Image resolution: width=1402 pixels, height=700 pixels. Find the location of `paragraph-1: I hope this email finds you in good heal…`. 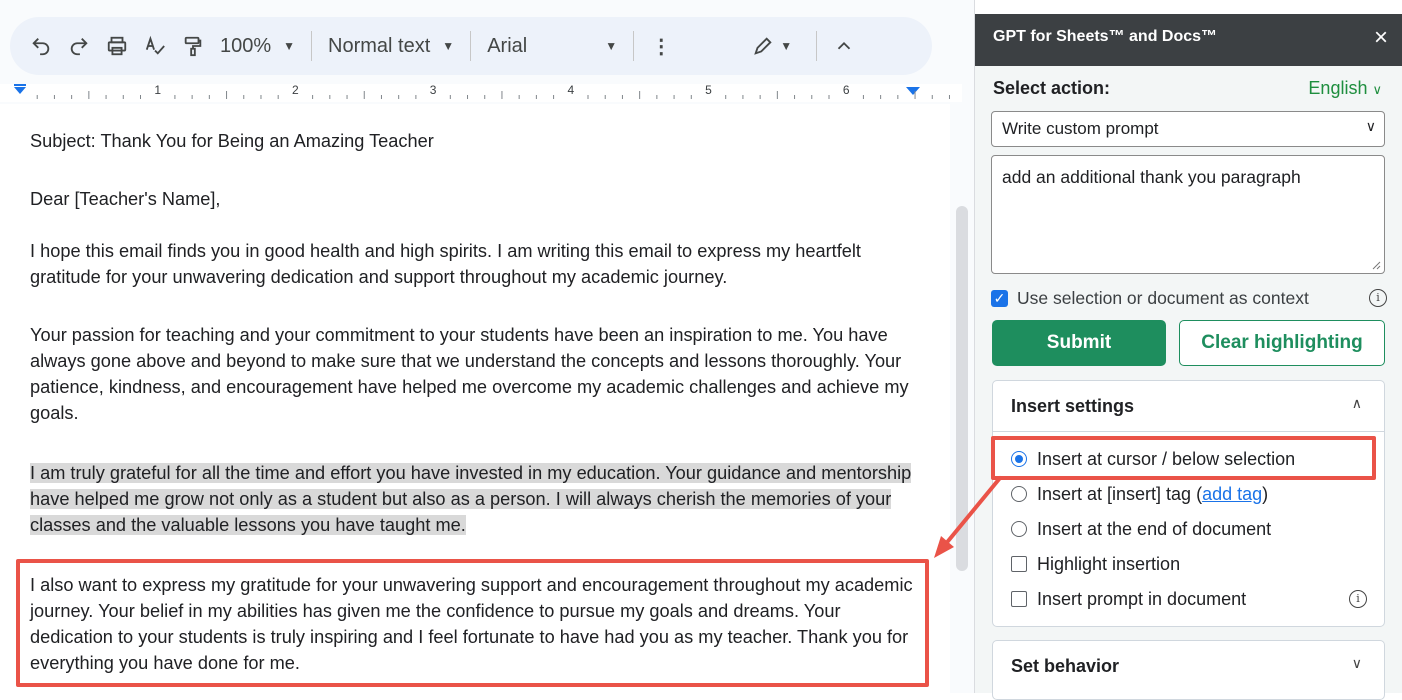

paragraph-1: I hope this email finds you in good heal… is located at coordinates (445, 264).